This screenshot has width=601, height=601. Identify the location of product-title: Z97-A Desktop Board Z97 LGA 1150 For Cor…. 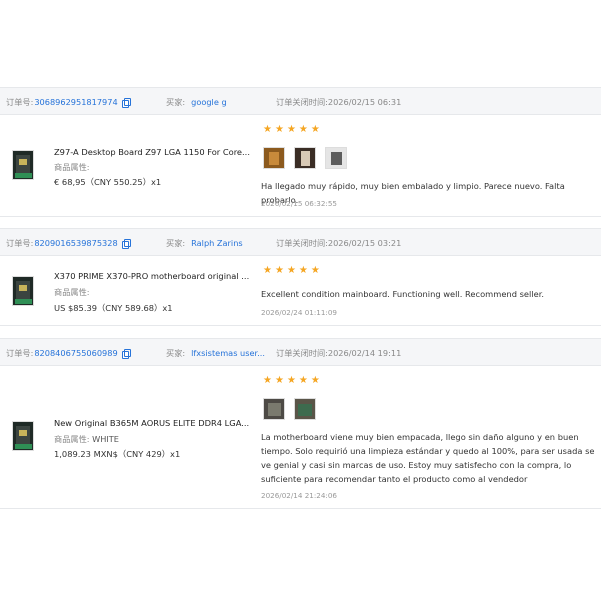
(152, 152).